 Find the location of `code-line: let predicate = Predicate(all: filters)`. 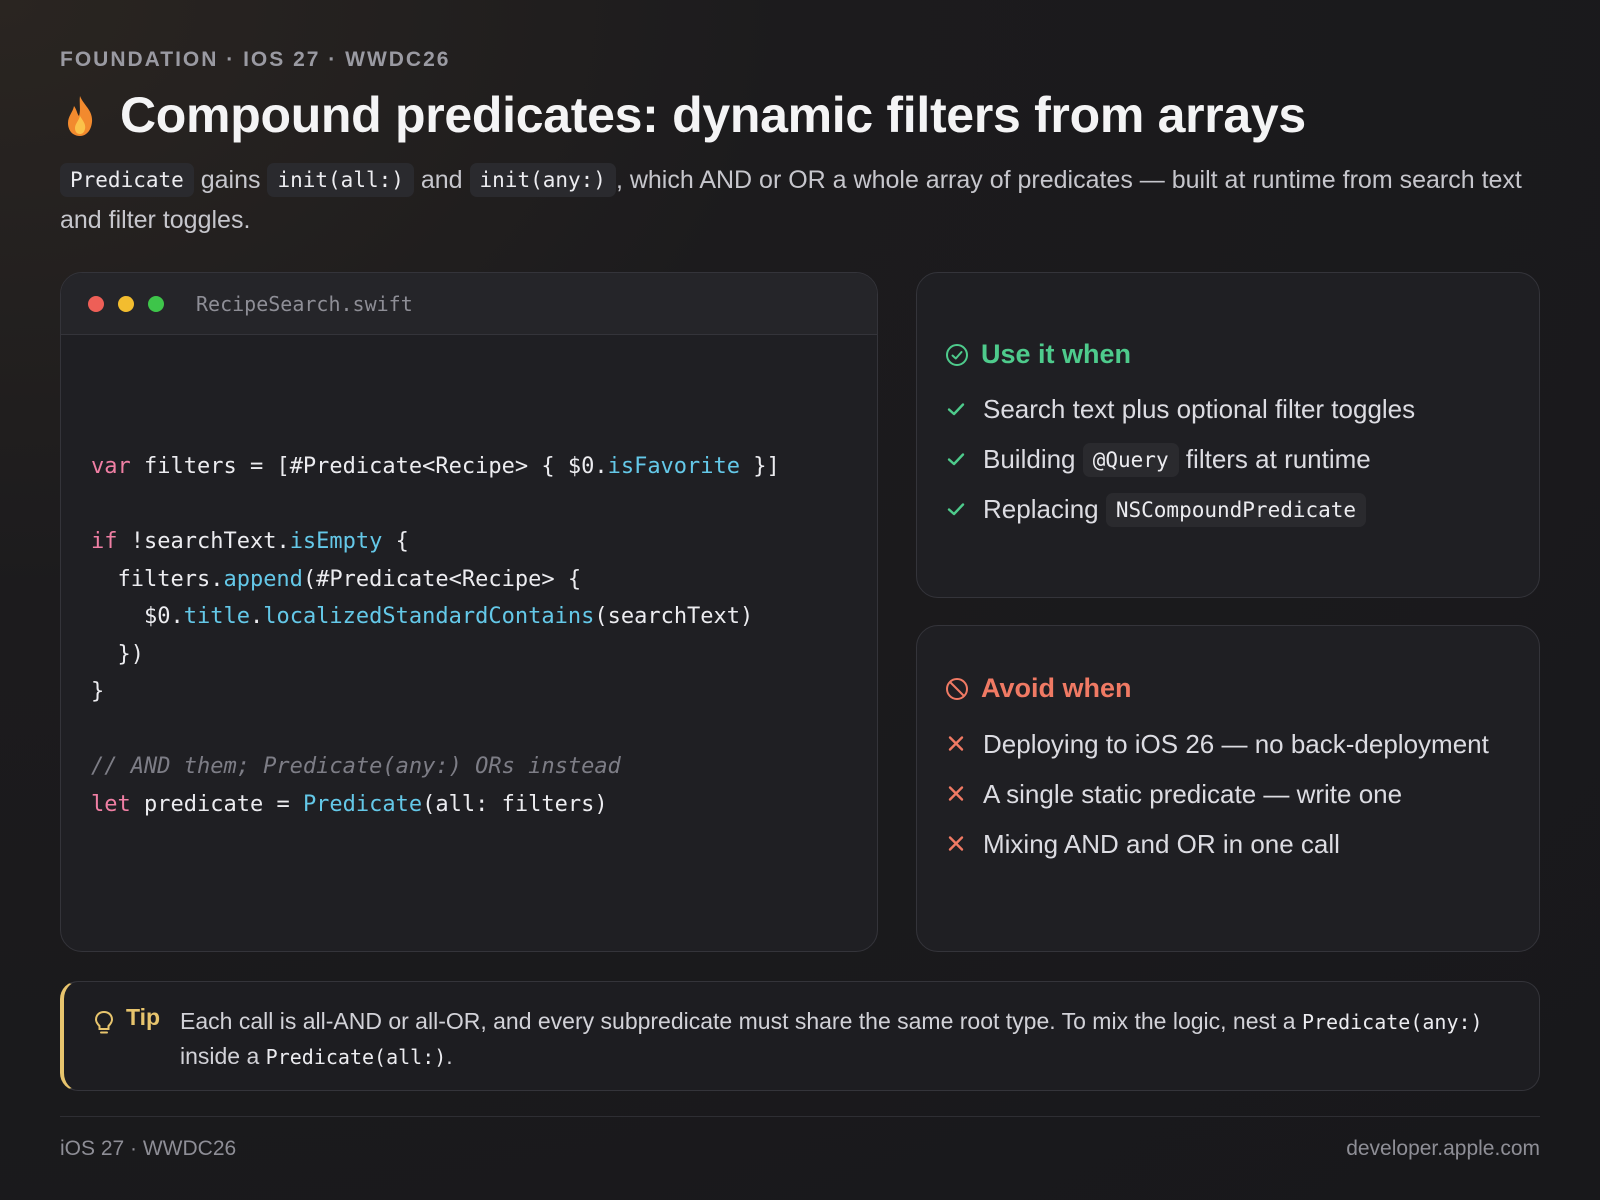

code-line: let predicate = Predicate(all: filters) is located at coordinates (349, 804).